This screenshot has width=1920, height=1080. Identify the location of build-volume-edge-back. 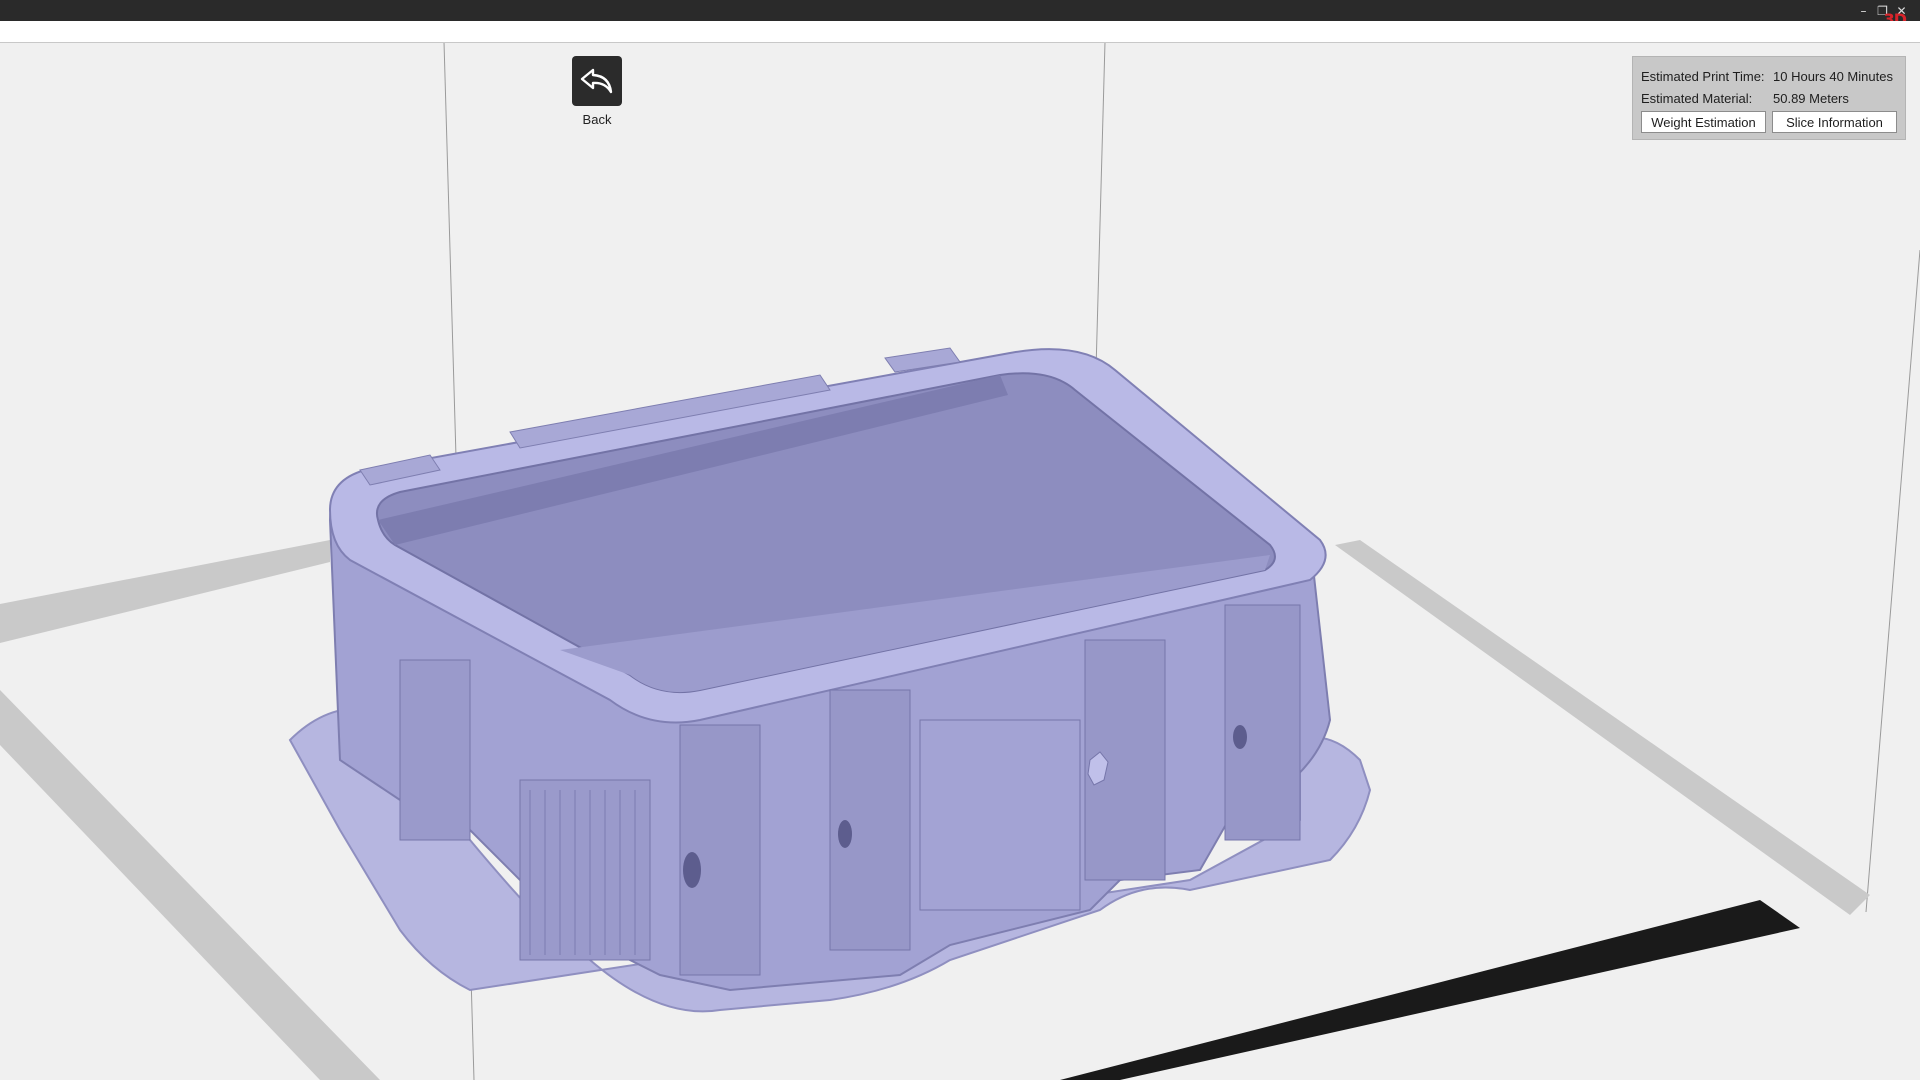
(1100, 206).